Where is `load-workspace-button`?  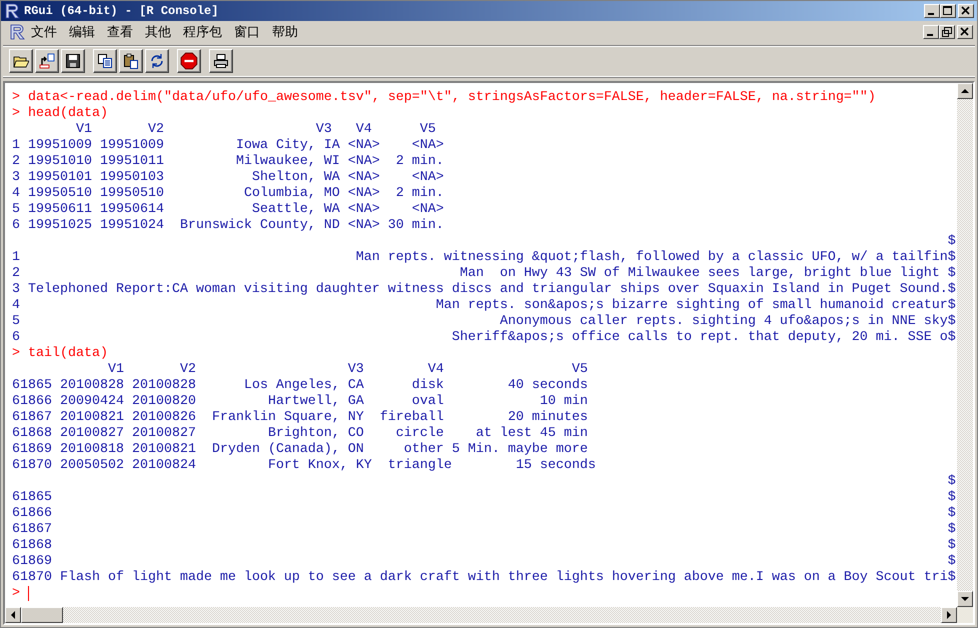 load-workspace-button is located at coordinates (47, 61).